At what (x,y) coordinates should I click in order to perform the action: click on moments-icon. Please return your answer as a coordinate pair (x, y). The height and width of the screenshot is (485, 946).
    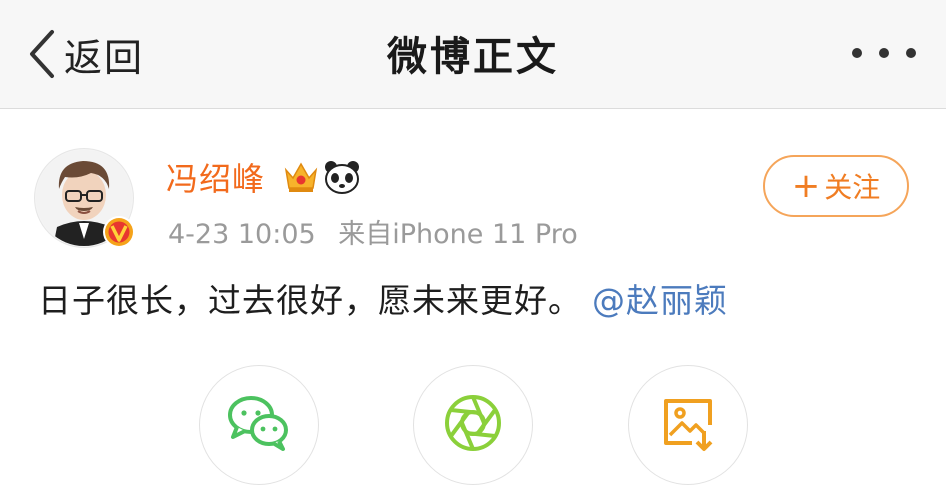
    Looking at the image, I should click on (473, 425).